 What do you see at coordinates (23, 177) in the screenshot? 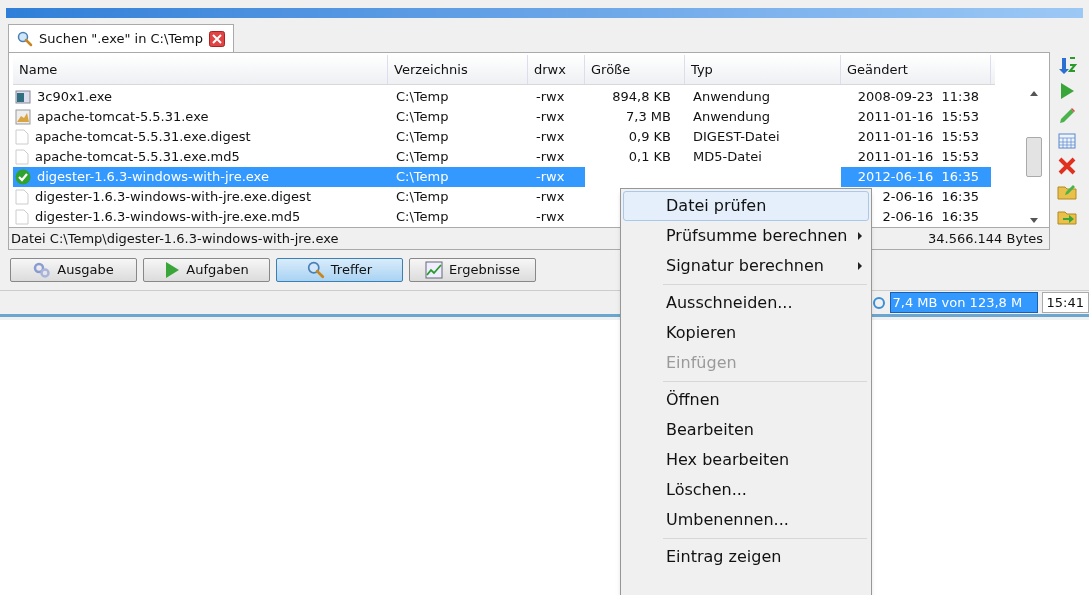
I see `checkmark-icon` at bounding box center [23, 177].